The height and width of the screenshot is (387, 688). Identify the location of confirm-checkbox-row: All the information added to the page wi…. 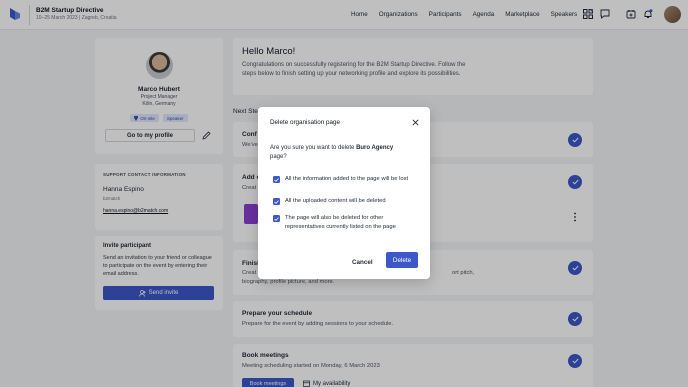
(343, 179).